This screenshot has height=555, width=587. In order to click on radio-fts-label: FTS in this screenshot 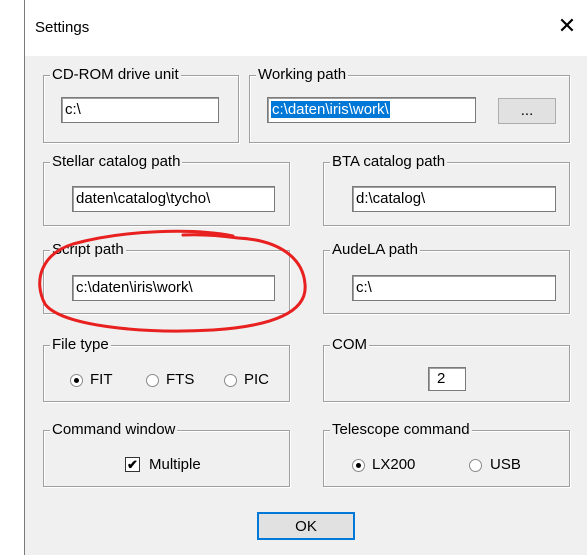, I will do `click(180, 379)`.